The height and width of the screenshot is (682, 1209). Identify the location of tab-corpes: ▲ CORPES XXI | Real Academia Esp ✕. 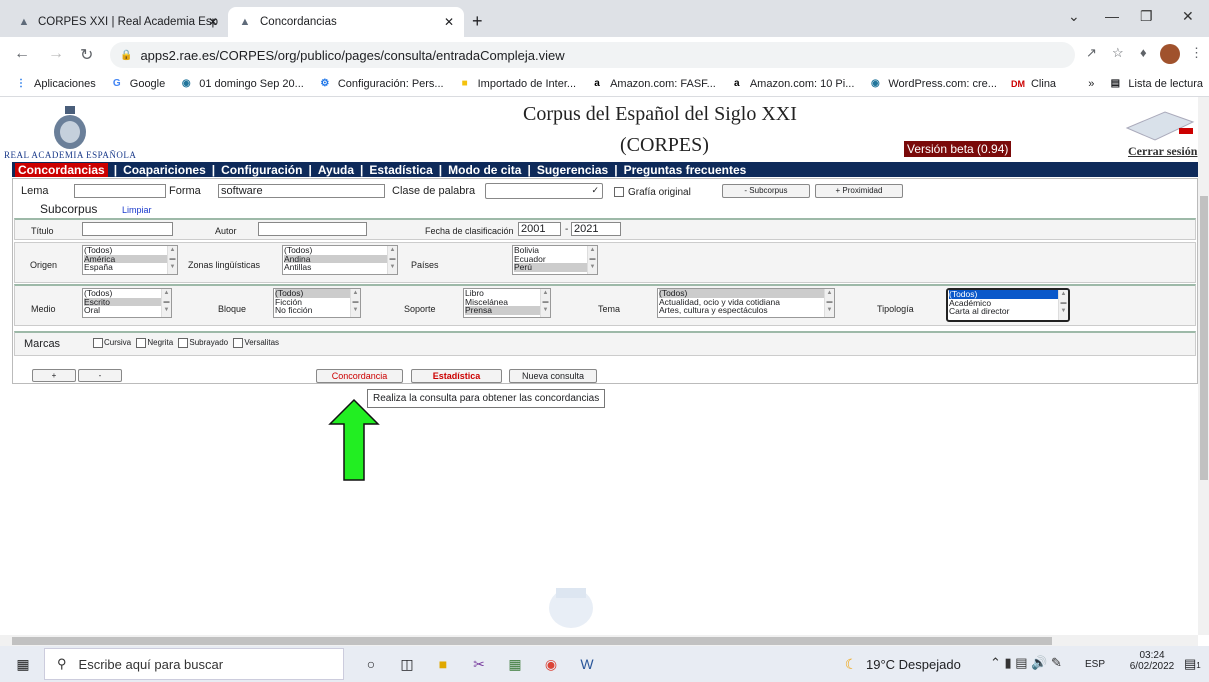
(118, 22).